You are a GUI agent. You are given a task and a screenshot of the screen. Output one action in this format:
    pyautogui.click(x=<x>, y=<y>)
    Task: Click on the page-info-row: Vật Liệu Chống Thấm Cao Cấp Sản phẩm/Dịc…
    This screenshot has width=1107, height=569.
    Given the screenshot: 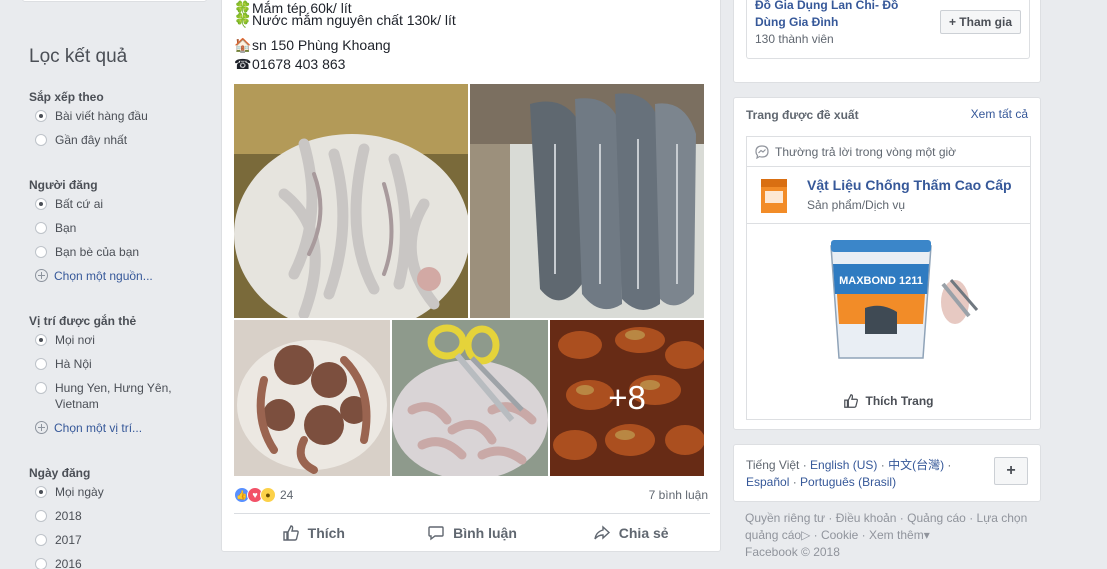 What is the action you would take?
    pyautogui.click(x=888, y=195)
    